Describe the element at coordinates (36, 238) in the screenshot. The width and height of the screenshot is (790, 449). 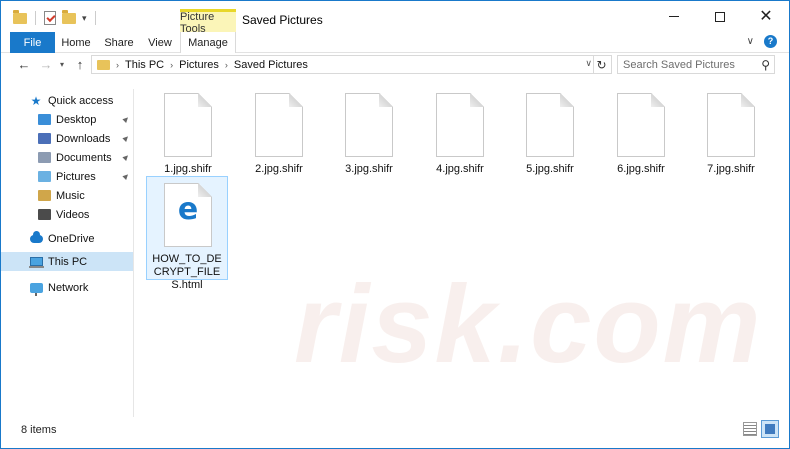
I see `onedrive-cloud-icon` at that location.